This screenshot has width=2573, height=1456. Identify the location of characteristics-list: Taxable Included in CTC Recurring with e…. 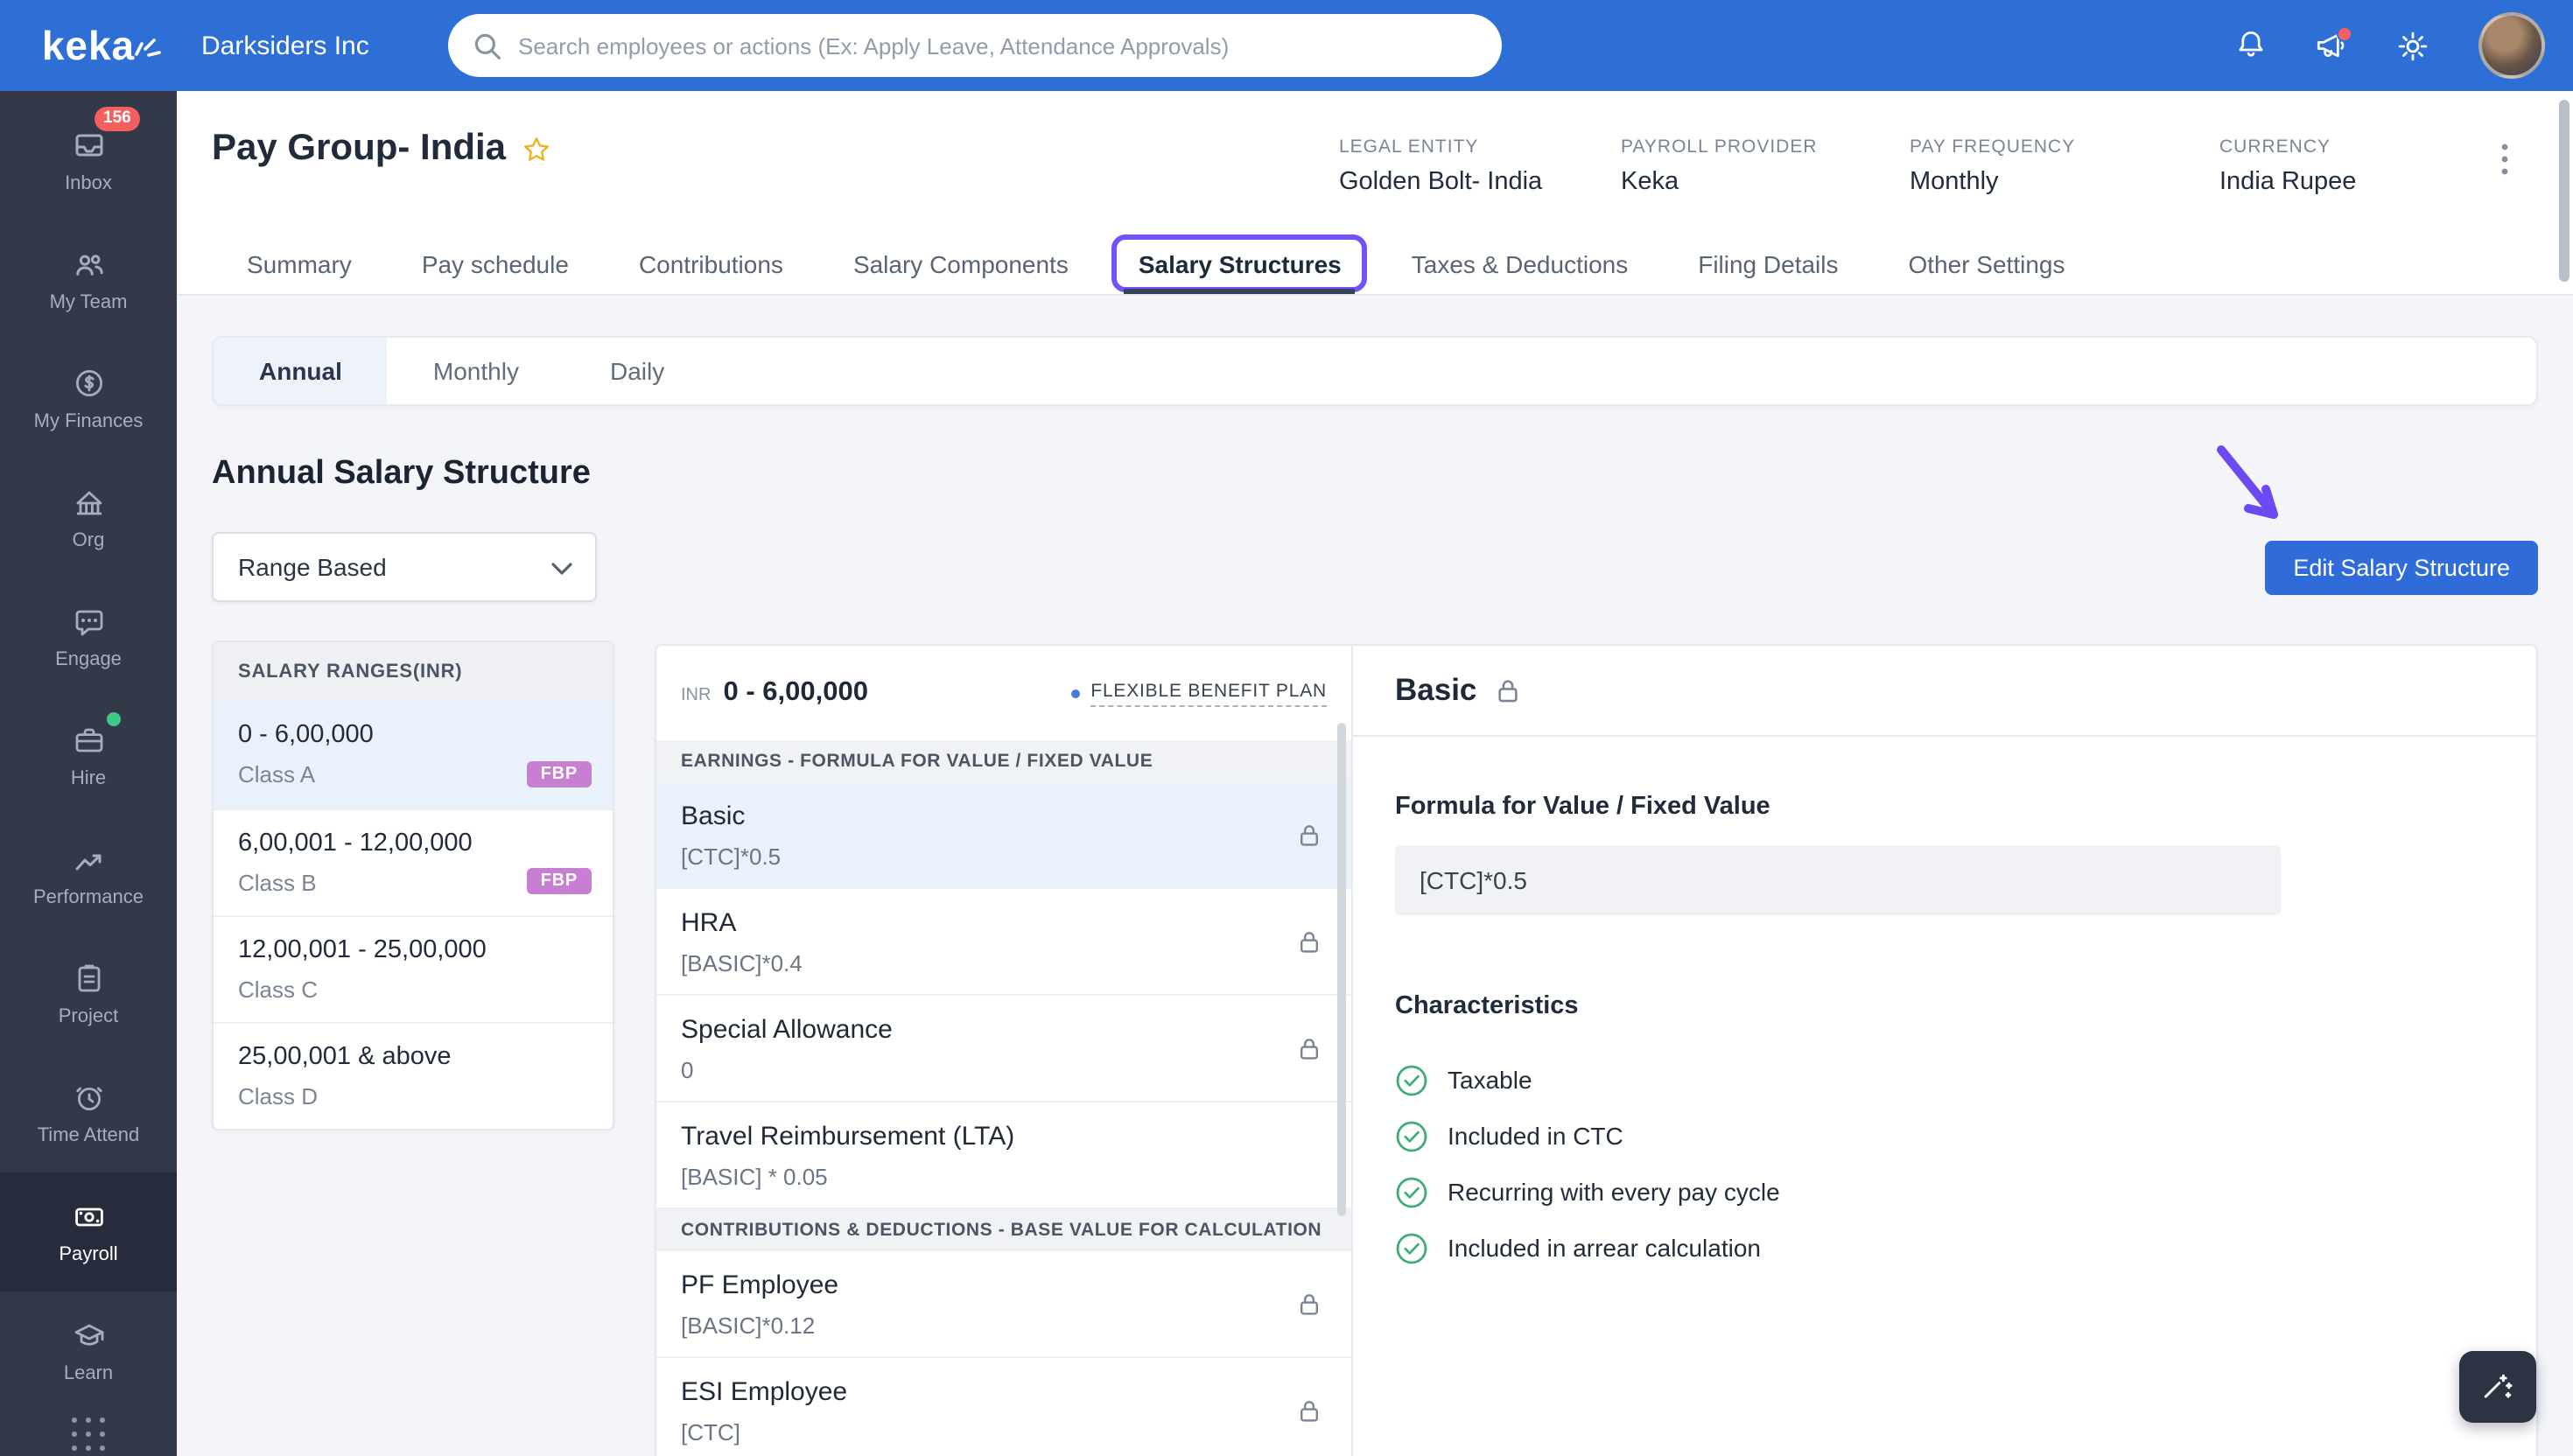
(1944, 1164).